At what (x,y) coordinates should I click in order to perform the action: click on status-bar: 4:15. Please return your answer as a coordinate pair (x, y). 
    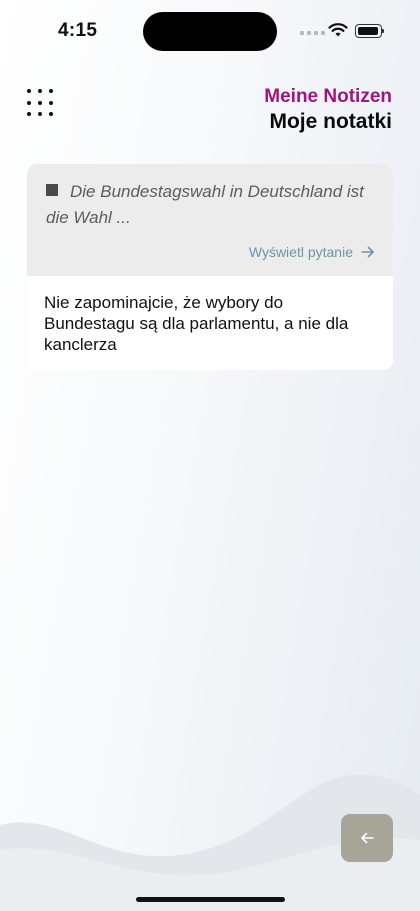
    Looking at the image, I should click on (210, 30).